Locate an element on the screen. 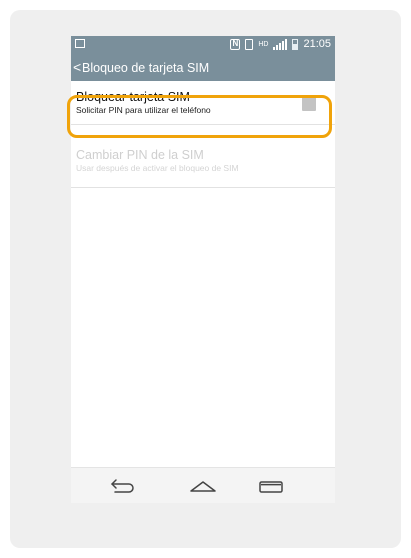 The width and height of the screenshot is (411, 558). hd-icon: HD is located at coordinates (263, 44).